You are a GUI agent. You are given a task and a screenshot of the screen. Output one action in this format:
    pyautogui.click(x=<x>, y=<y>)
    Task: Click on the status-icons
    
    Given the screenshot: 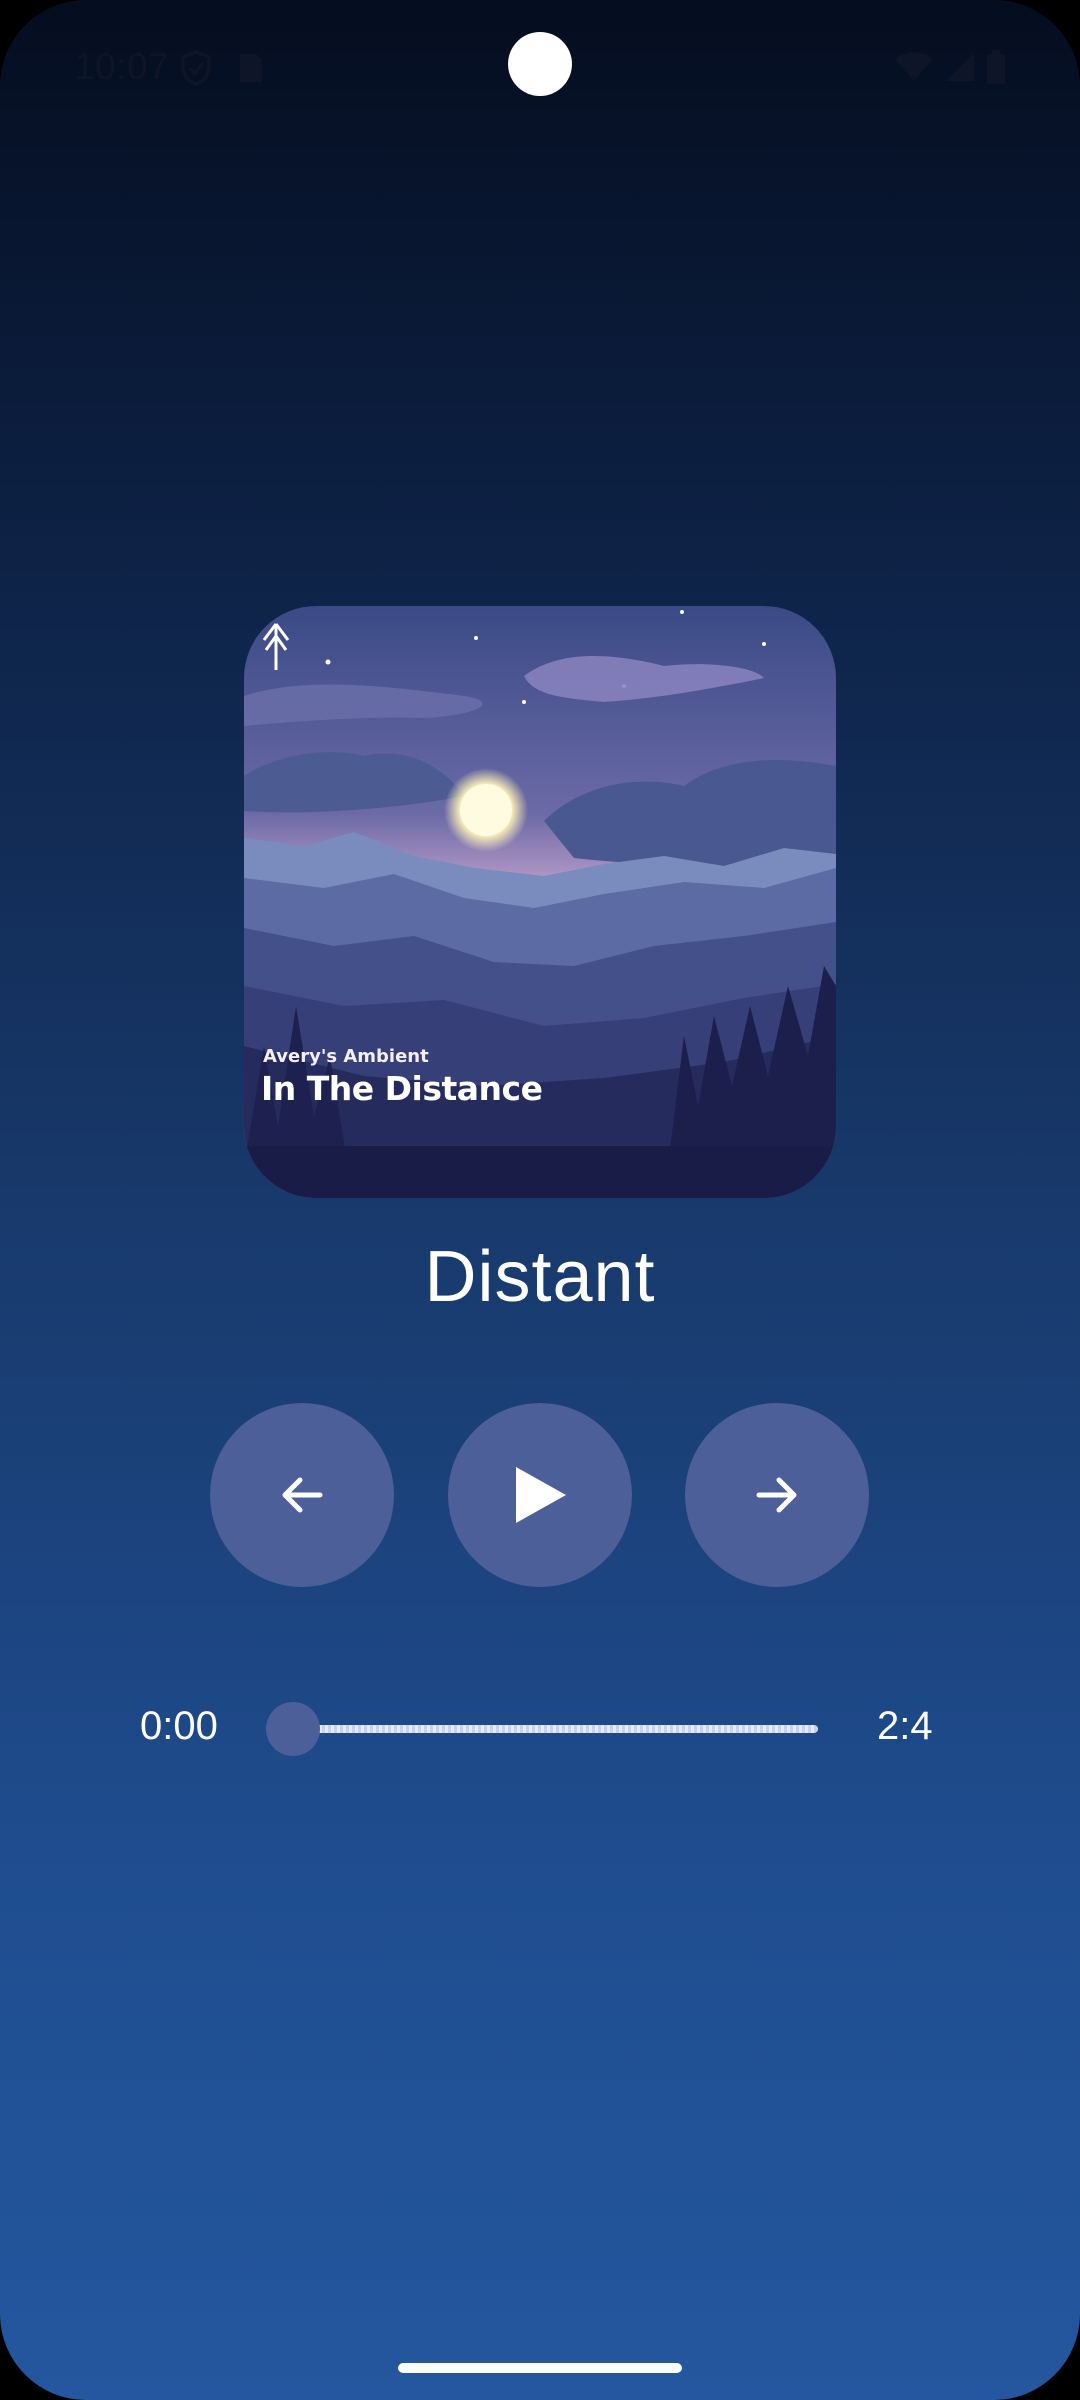 What is the action you would take?
    pyautogui.click(x=950, y=67)
    